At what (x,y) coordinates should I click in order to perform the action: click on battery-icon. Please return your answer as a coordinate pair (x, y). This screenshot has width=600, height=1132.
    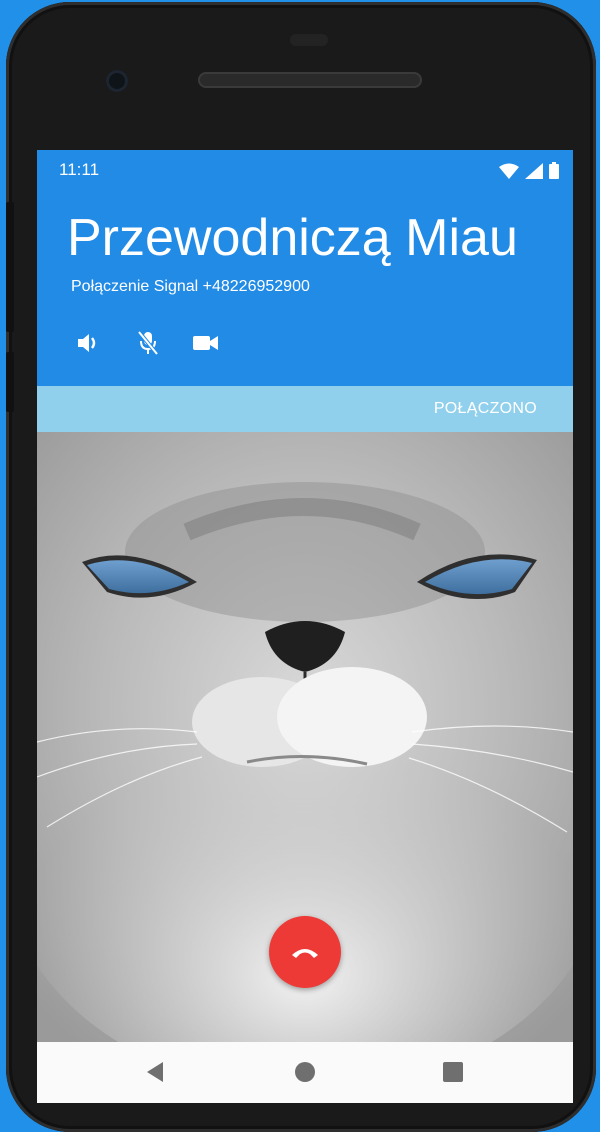
    Looking at the image, I should click on (554, 170).